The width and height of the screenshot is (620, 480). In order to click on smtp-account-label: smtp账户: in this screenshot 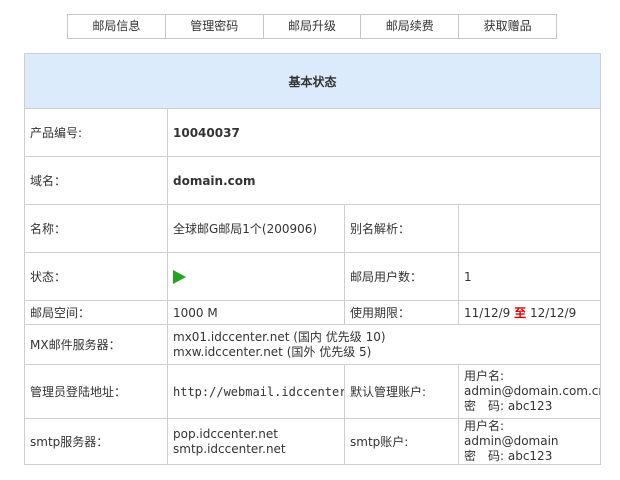, I will do `click(401, 441)`.